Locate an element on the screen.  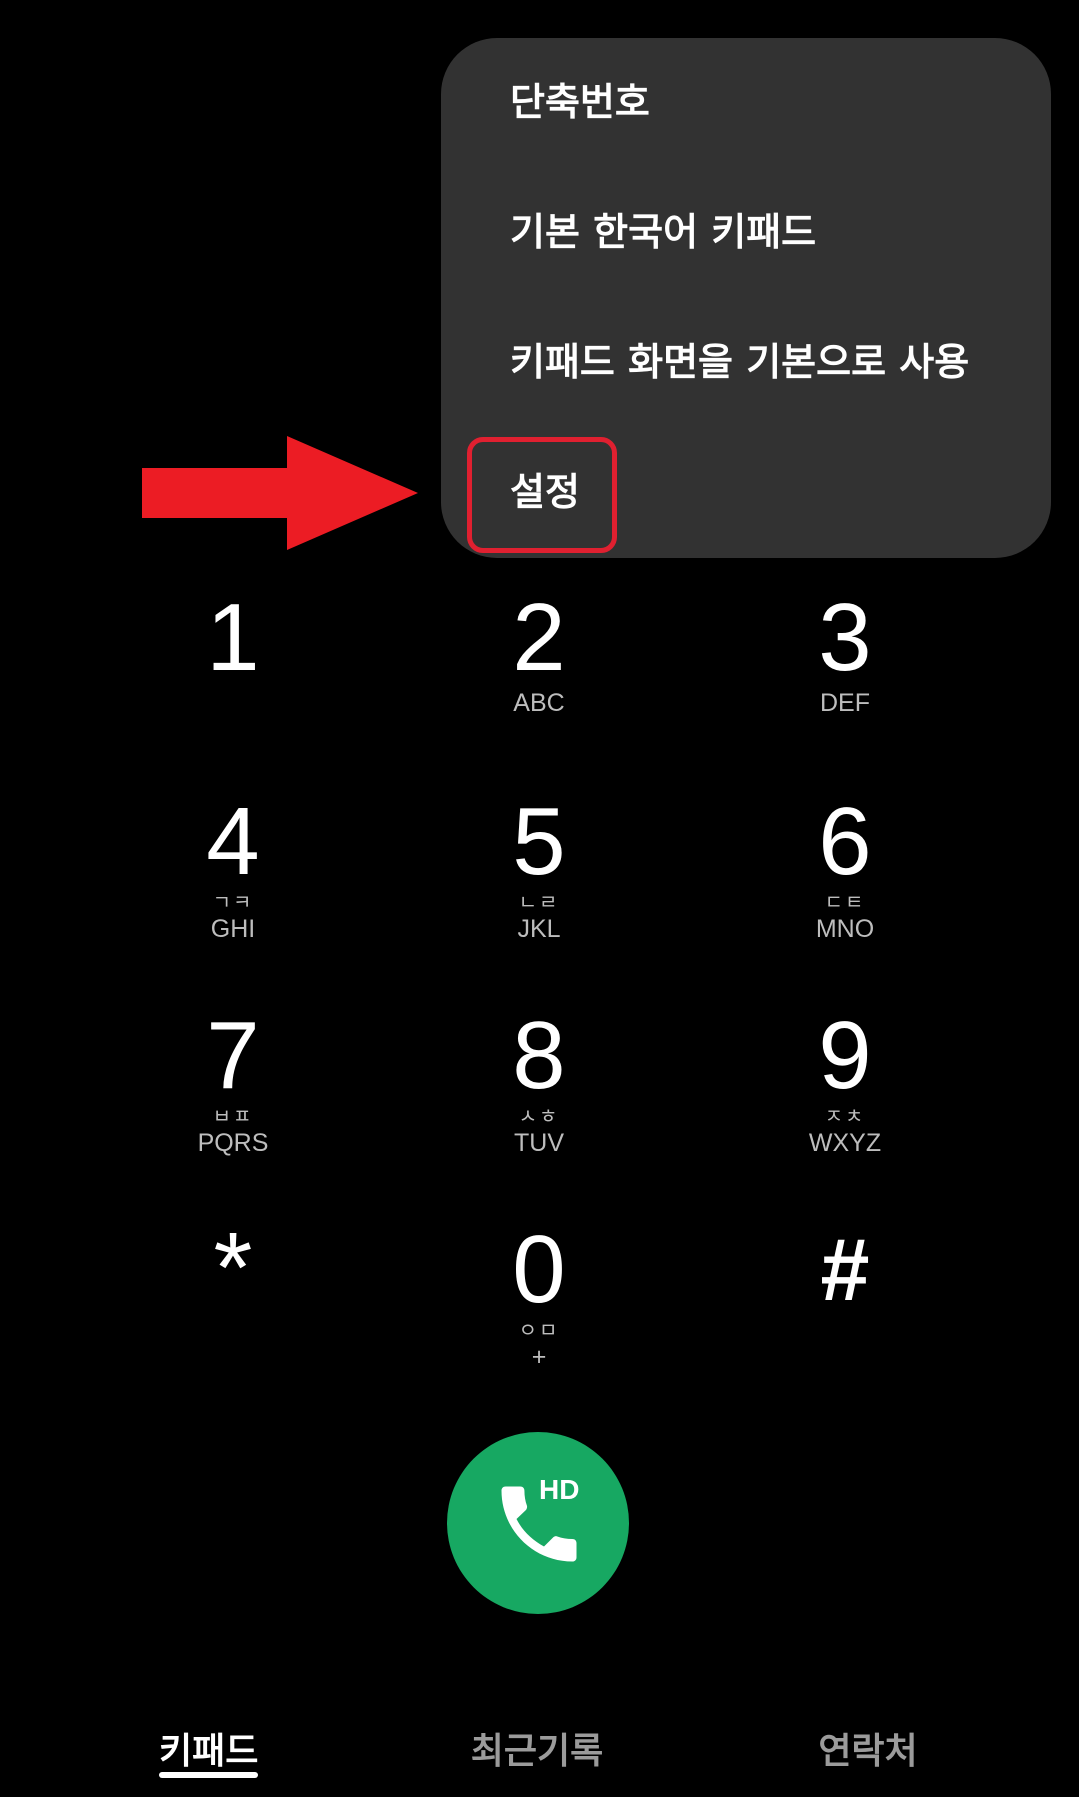
dial-key-3: 3 DEF is located at coordinates (845, 680).